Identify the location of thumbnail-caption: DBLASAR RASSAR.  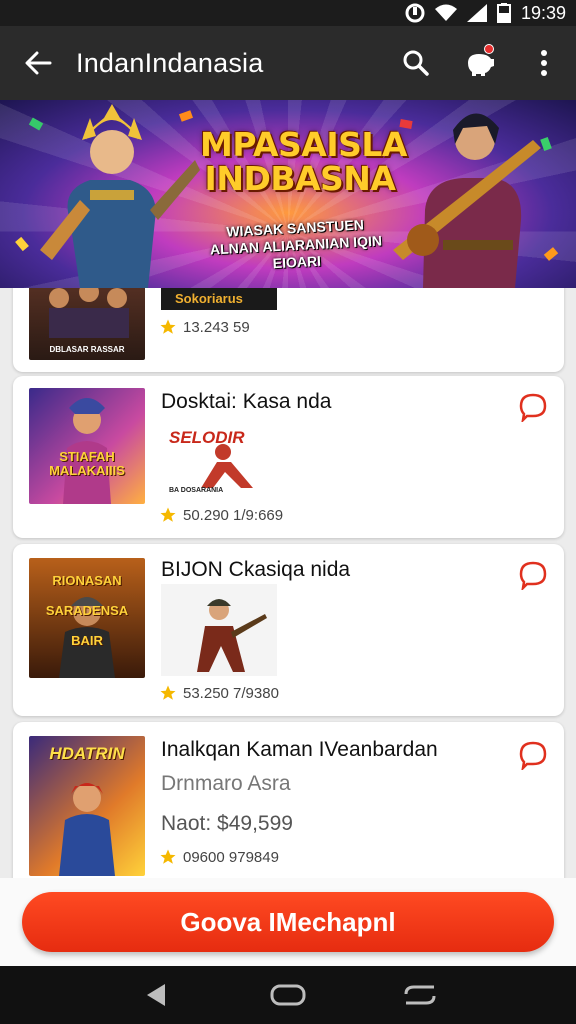
(87, 349).